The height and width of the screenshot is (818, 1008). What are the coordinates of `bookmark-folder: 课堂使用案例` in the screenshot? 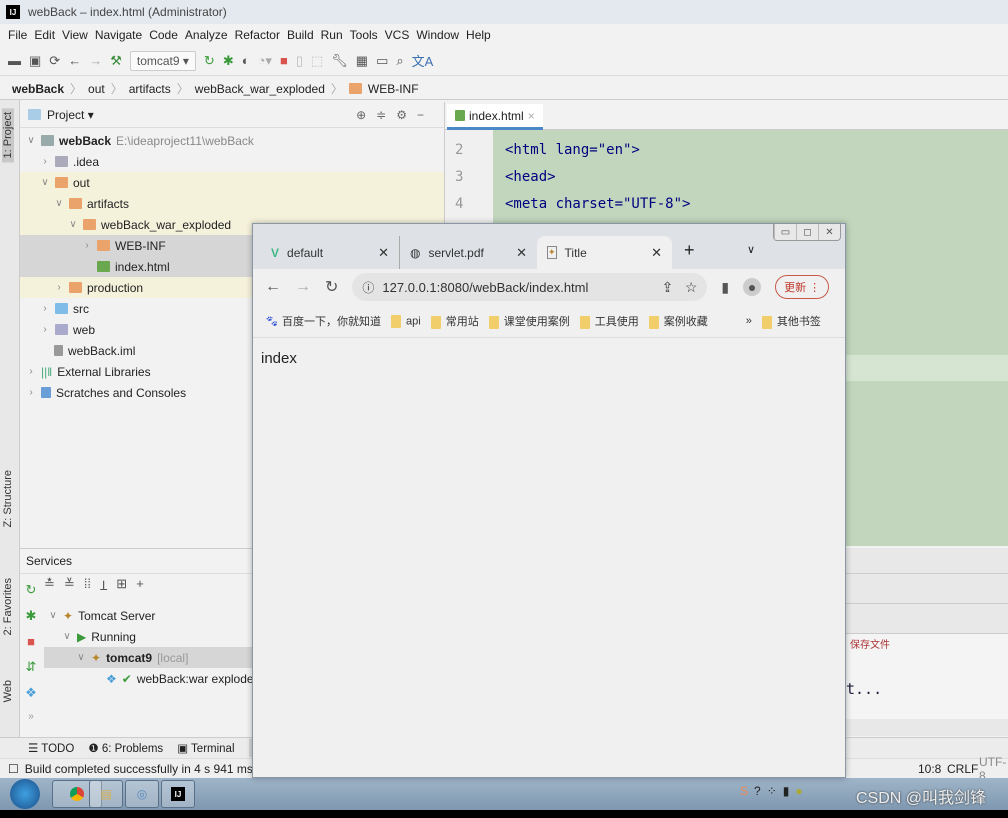 It's located at (529, 321).